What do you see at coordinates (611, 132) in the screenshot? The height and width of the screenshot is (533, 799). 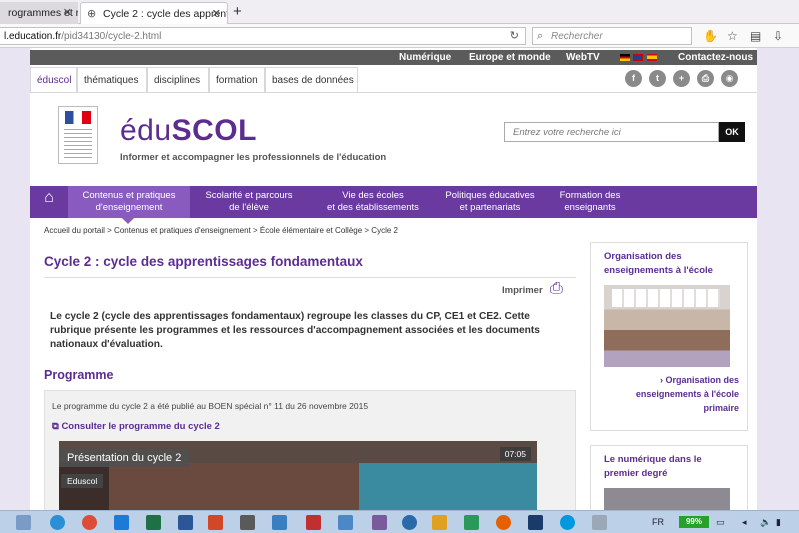 I see `site-search-input: Entrez votre recherche ici` at bounding box center [611, 132].